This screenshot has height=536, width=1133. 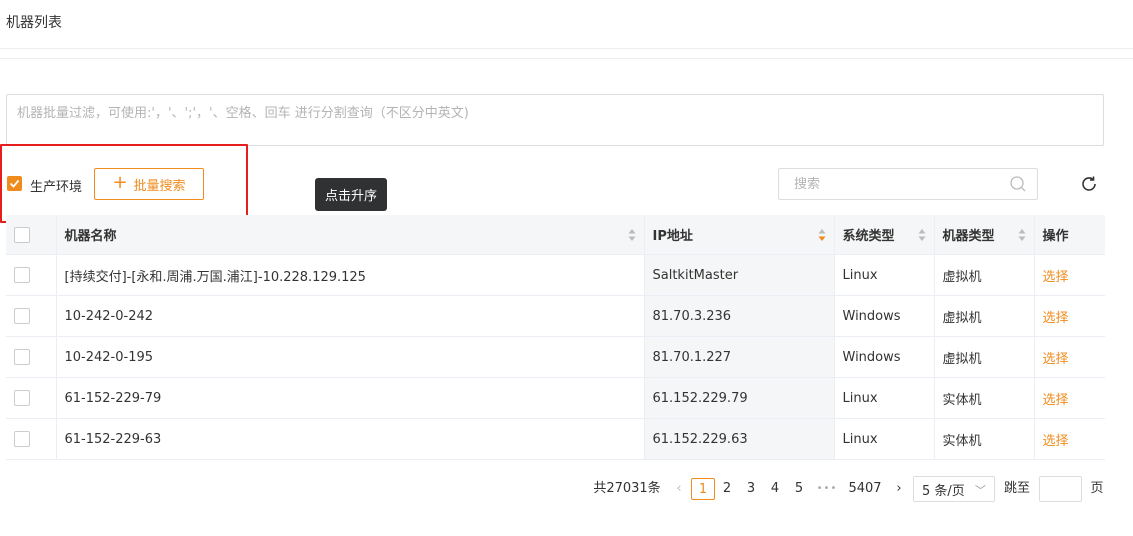 I want to click on column-header-type: 机器类型, so click(x=984, y=235).